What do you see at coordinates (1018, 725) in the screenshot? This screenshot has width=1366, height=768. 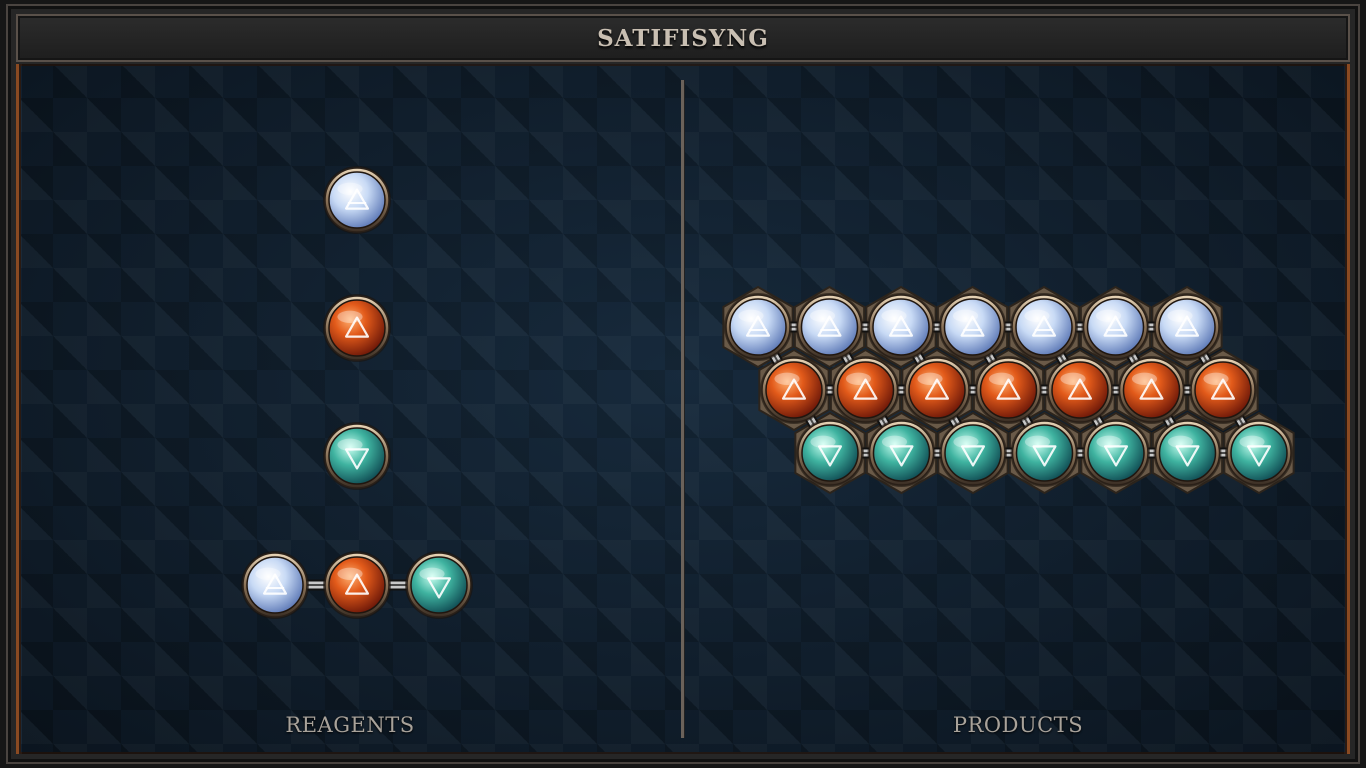 I see `products-label: PRODUCTS` at bounding box center [1018, 725].